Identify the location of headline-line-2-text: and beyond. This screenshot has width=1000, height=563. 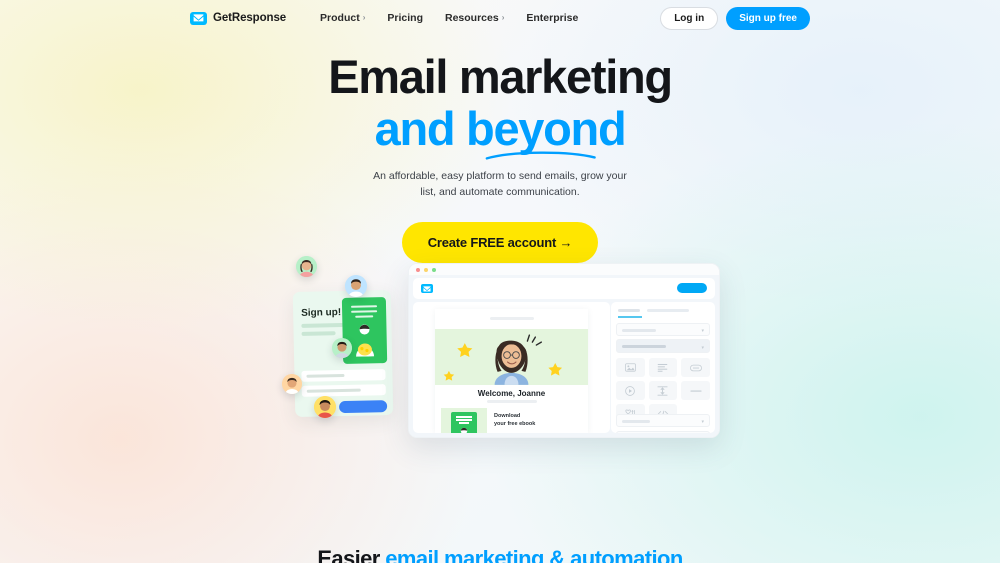
(500, 128).